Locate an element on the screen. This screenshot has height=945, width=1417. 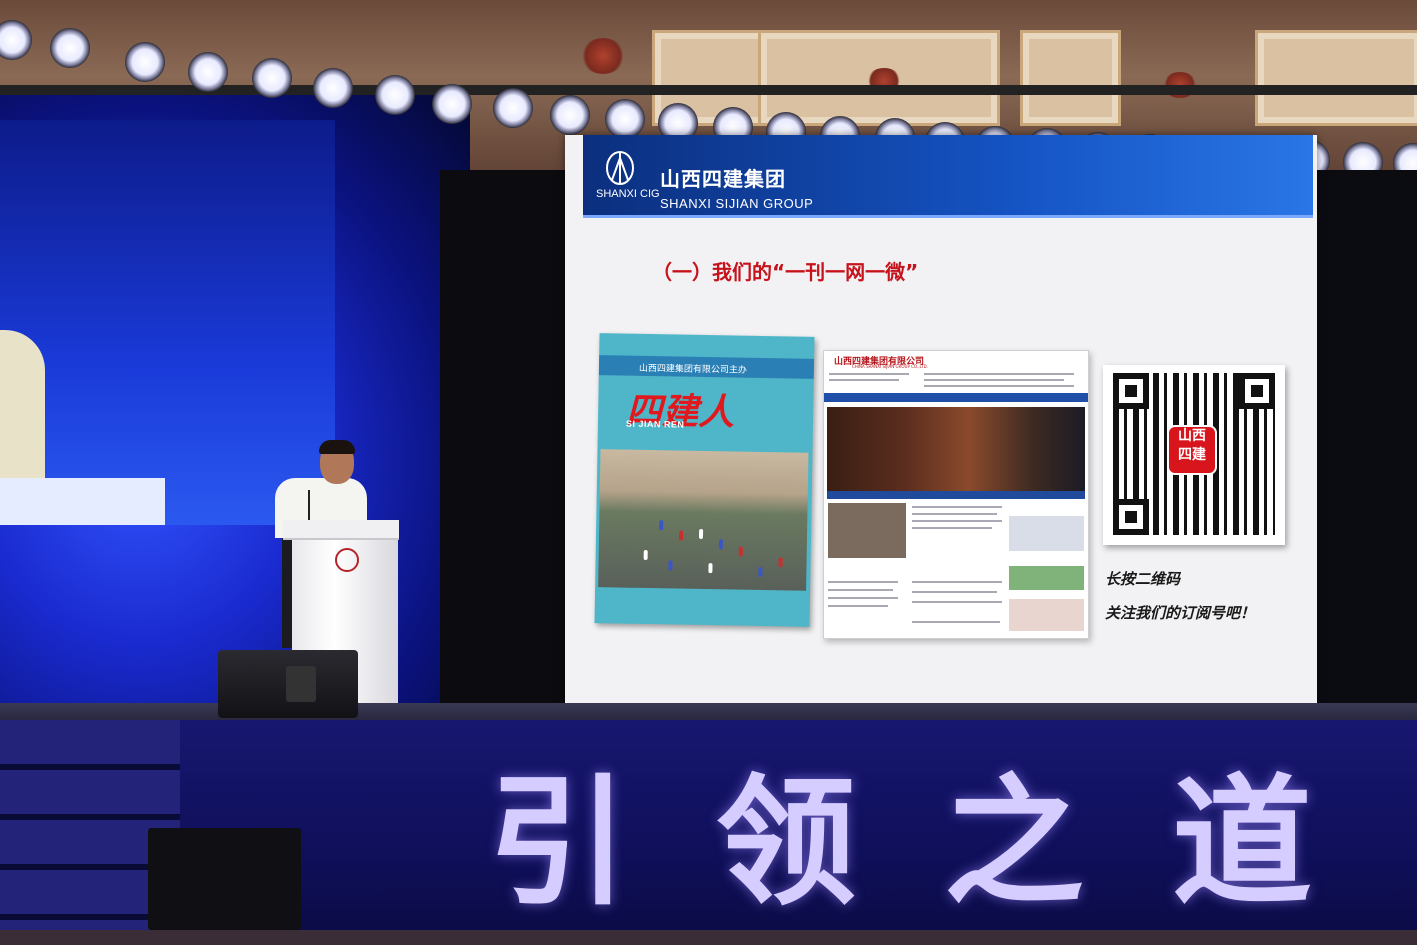
rosette-ornament is located at coordinates (603, 56).